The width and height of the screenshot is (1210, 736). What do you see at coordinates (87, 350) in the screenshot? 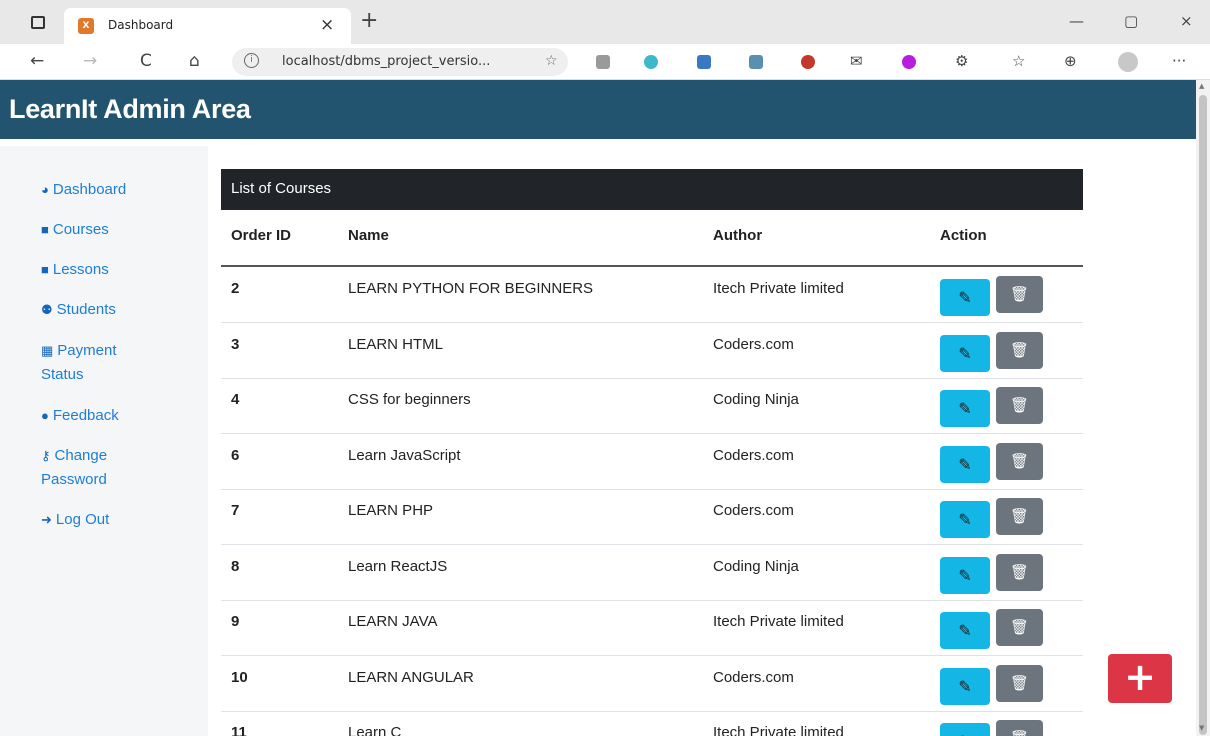
I see `sidebar-item-label: Payment` at bounding box center [87, 350].